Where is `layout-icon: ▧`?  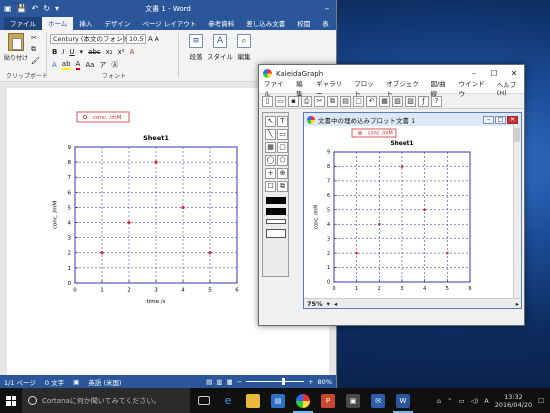 layout-icon: ▧ is located at coordinates (410, 101).